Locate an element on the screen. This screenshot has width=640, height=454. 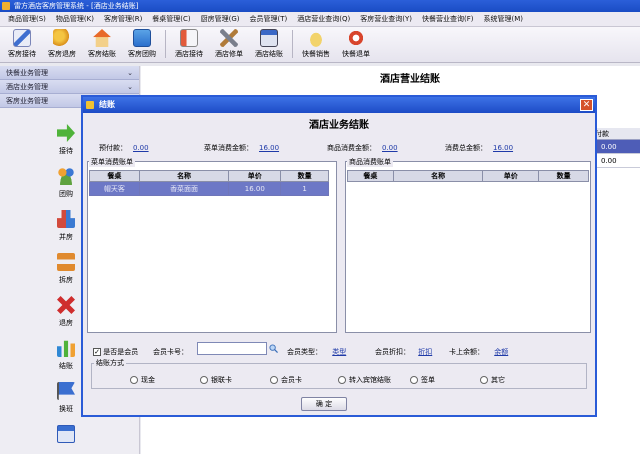
radio-label: 现金 is located at coordinates (148, 380).